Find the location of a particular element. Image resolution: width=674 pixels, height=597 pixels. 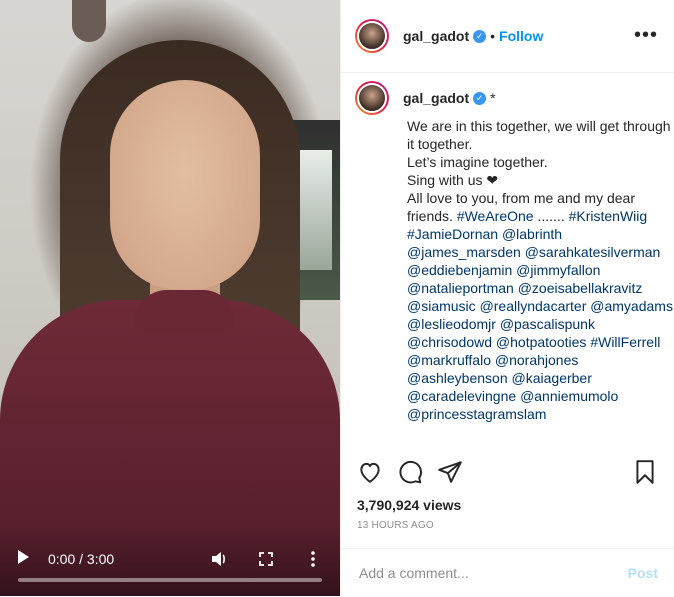

caption-tag-link: @markruffalo is located at coordinates (449, 360).